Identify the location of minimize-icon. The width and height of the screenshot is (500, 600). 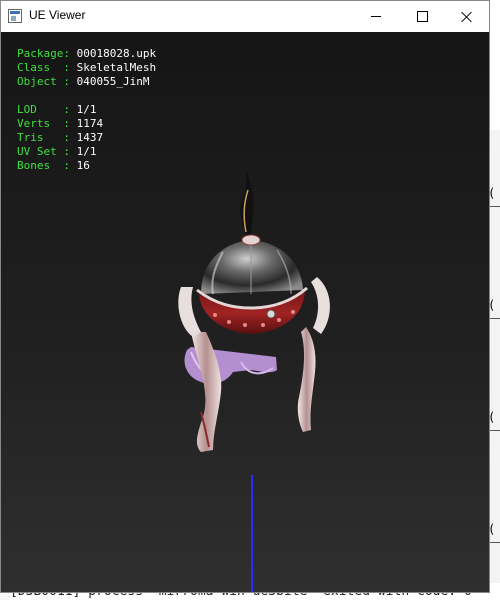
(376, 16).